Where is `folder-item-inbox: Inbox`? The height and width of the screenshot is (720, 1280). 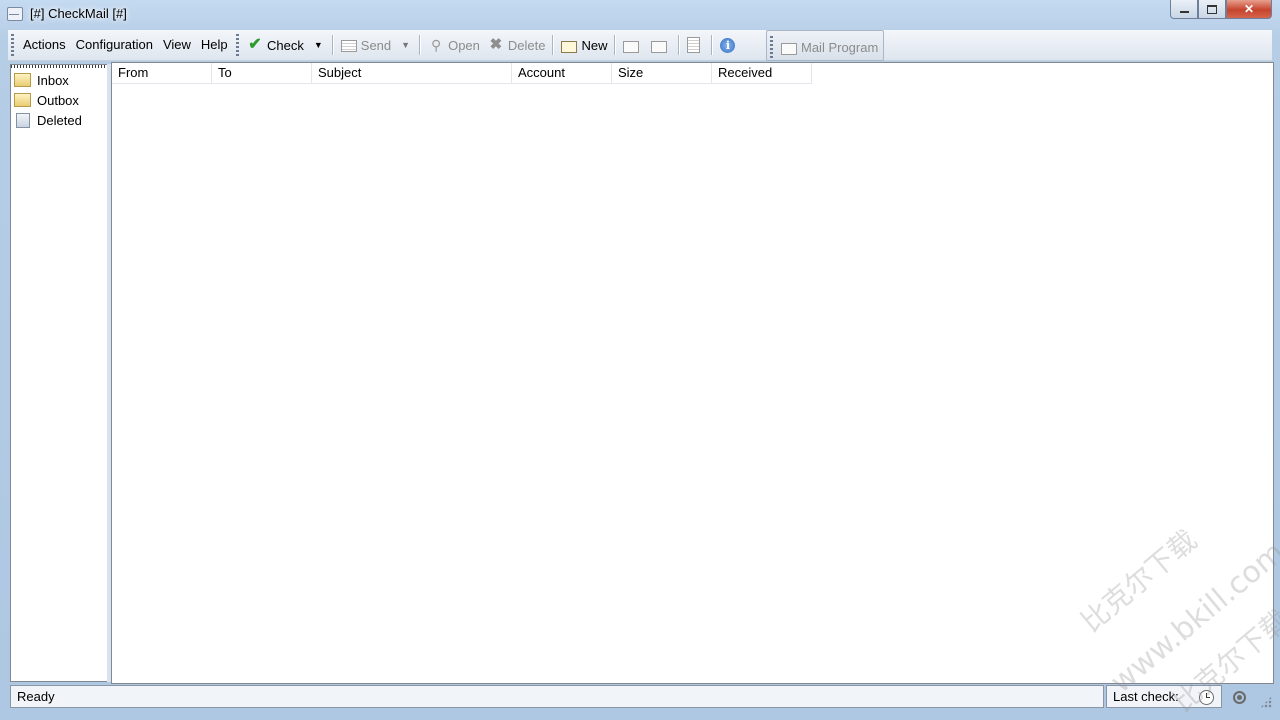 folder-item-inbox: Inbox is located at coordinates (41, 80).